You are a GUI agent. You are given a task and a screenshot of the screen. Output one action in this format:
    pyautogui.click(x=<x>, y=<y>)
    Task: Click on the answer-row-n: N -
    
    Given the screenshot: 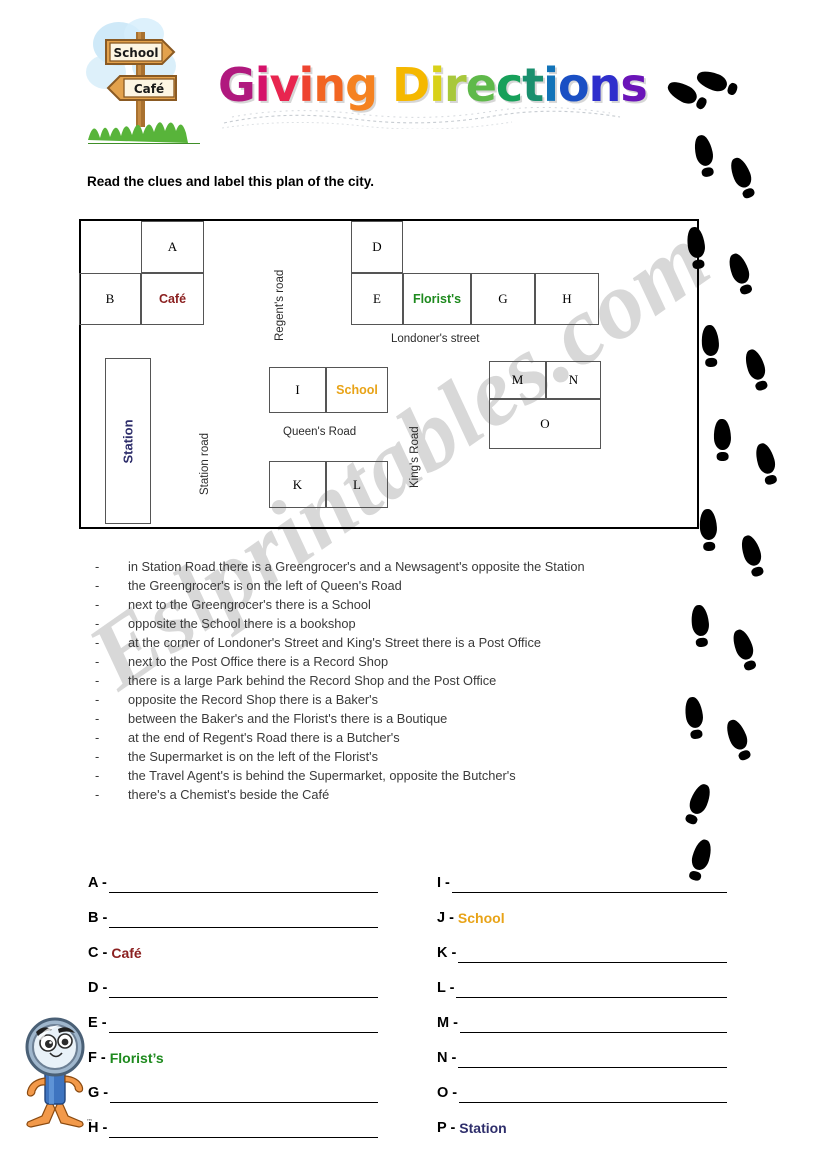 What is the action you would take?
    pyautogui.click(x=582, y=1050)
    